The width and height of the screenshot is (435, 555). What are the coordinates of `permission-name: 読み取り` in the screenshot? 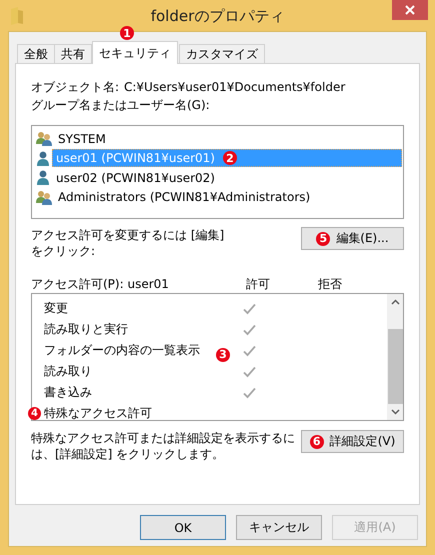 It's located at (68, 371).